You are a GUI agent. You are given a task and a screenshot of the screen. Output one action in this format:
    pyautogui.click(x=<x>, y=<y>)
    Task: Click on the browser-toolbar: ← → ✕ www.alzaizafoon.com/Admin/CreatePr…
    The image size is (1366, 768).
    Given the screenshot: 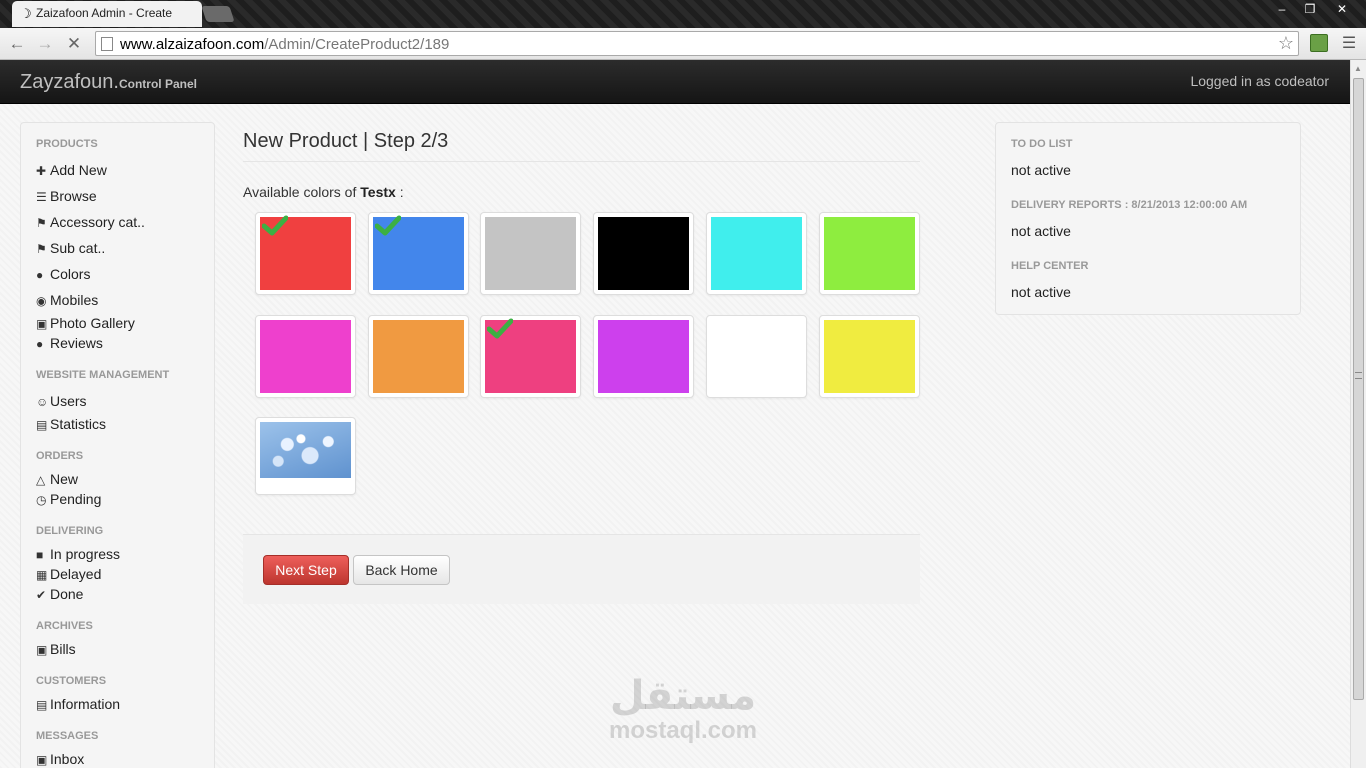 What is the action you would take?
    pyautogui.click(x=683, y=44)
    